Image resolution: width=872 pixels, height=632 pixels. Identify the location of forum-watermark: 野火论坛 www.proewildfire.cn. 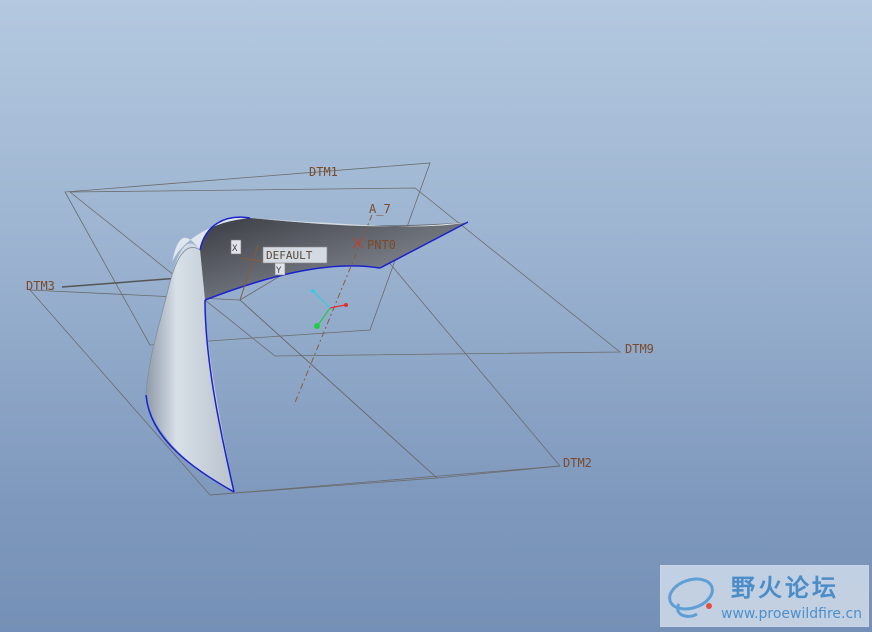
(764, 596).